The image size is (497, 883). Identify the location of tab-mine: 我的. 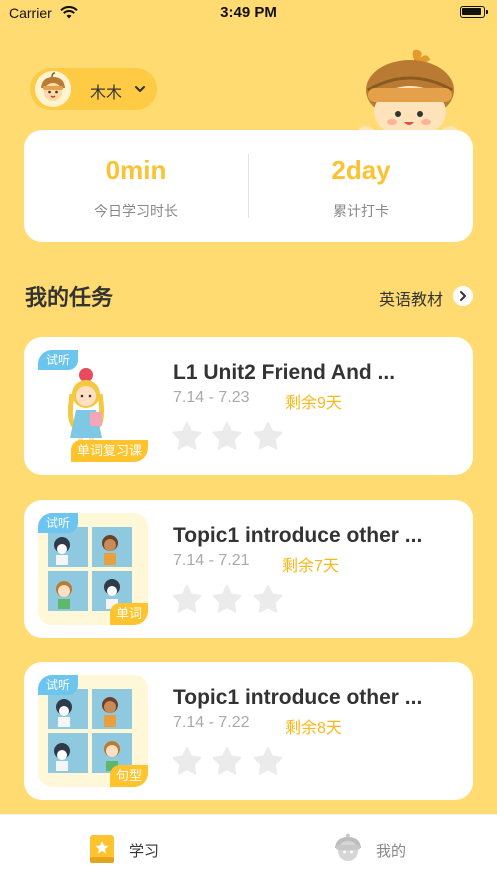
(382, 849).